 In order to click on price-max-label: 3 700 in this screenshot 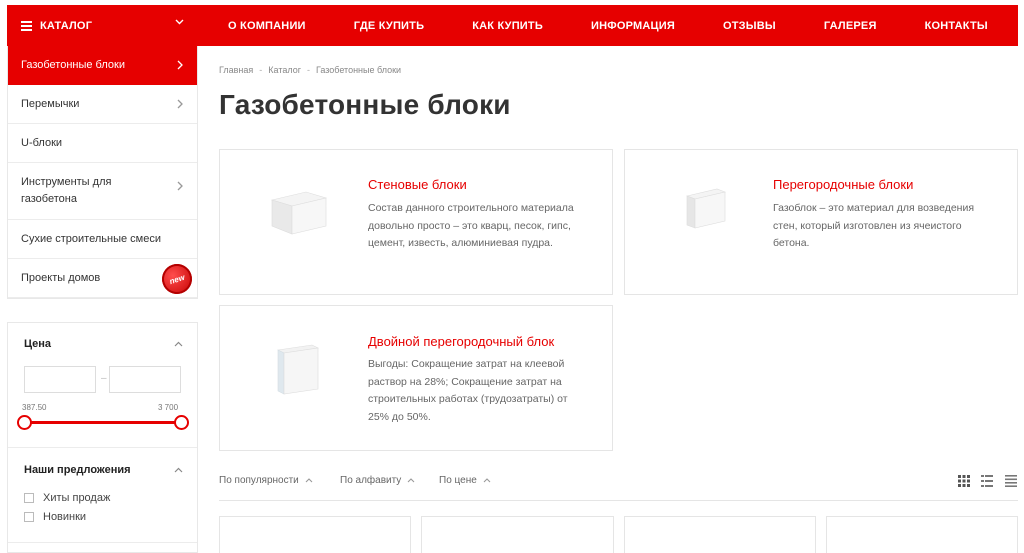, I will do `click(168, 407)`.